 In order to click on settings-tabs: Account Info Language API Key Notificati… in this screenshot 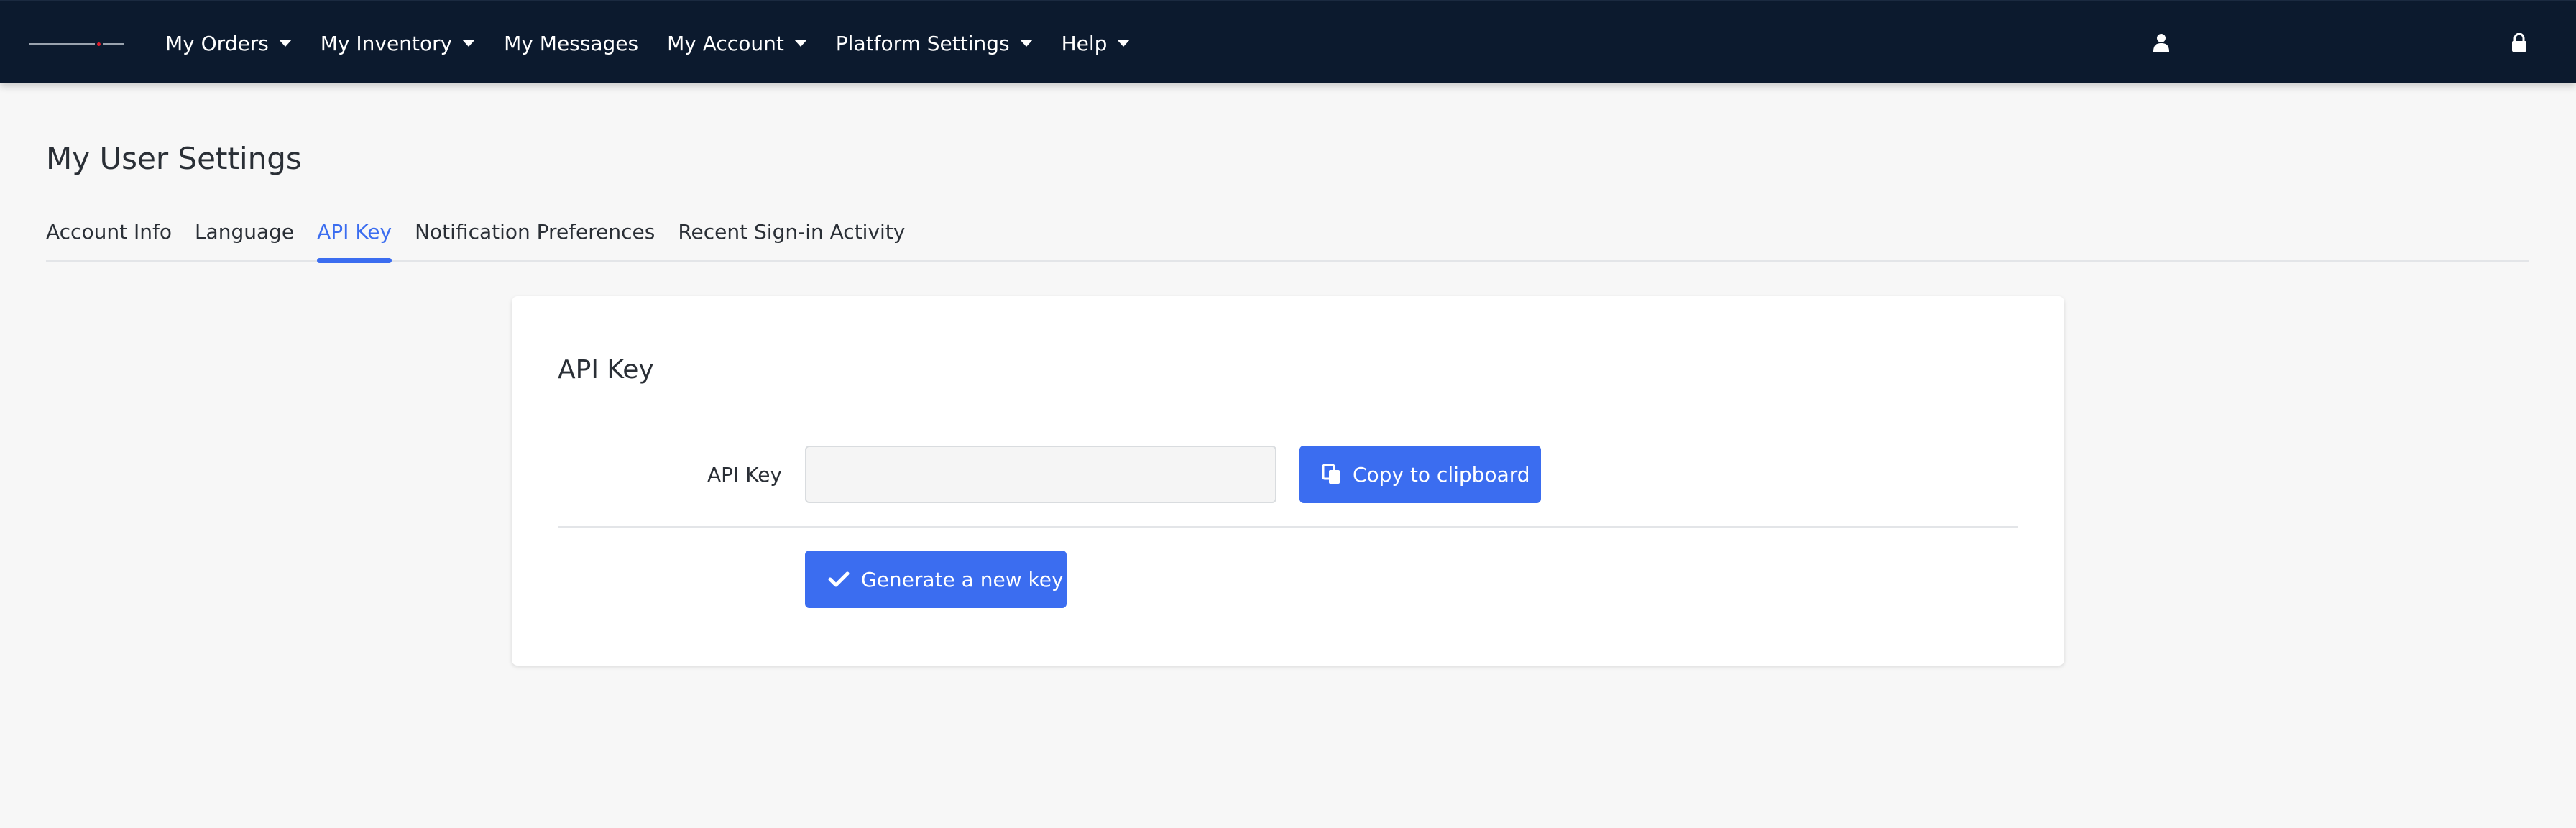, I will do `click(1287, 239)`.